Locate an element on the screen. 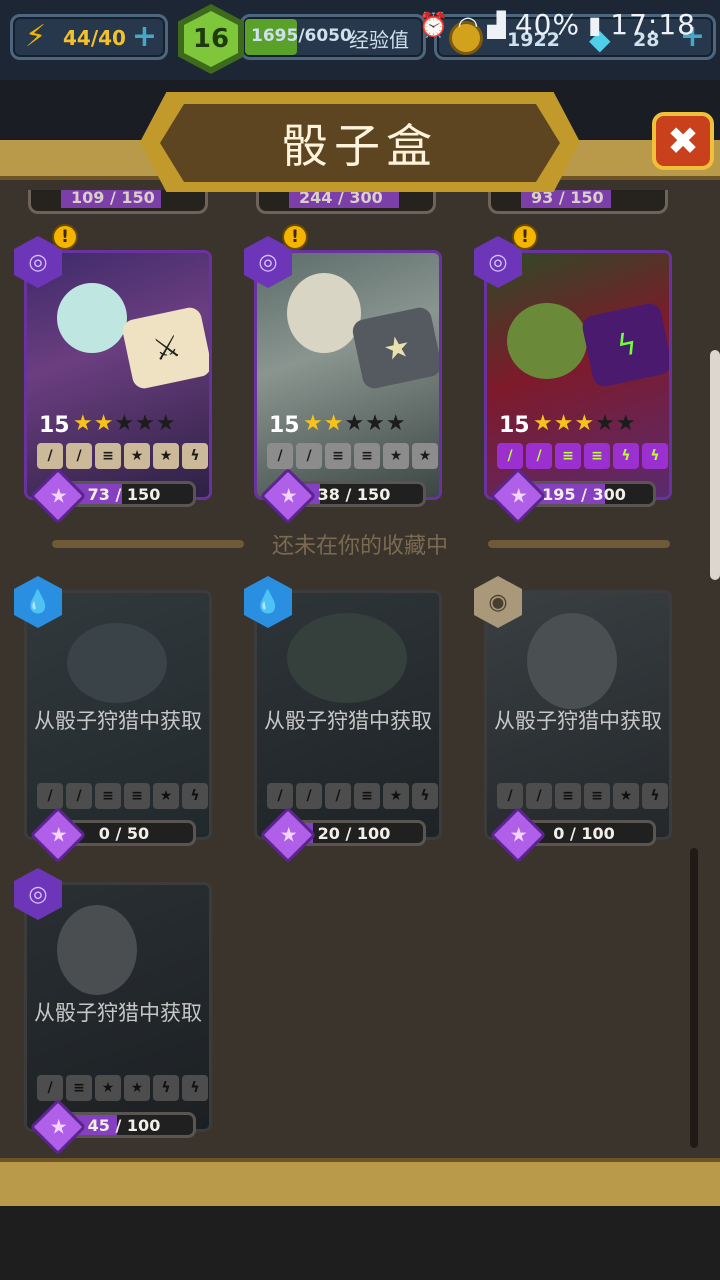 The width and height of the screenshot is (720, 1280). card-peek: 244 / 300 is located at coordinates (346, 201).